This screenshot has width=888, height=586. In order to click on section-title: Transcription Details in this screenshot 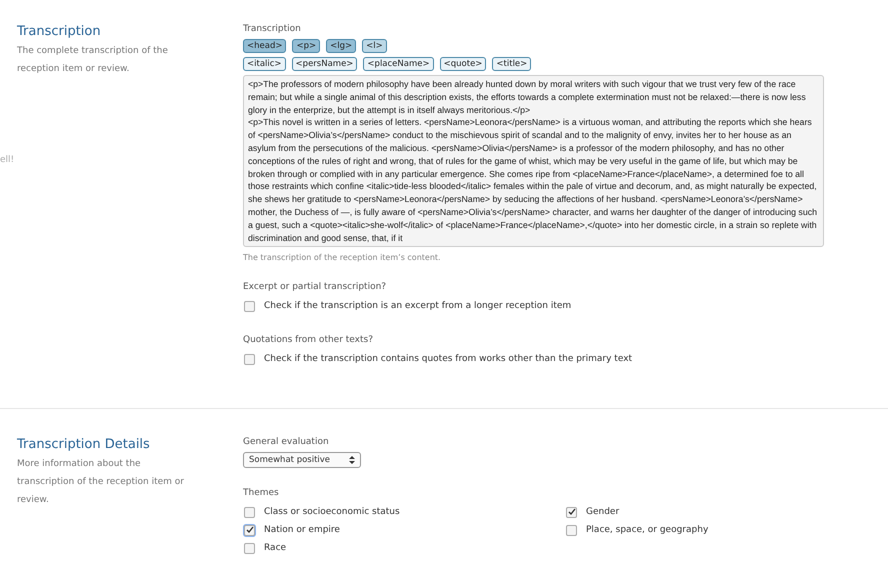, I will do `click(84, 444)`.